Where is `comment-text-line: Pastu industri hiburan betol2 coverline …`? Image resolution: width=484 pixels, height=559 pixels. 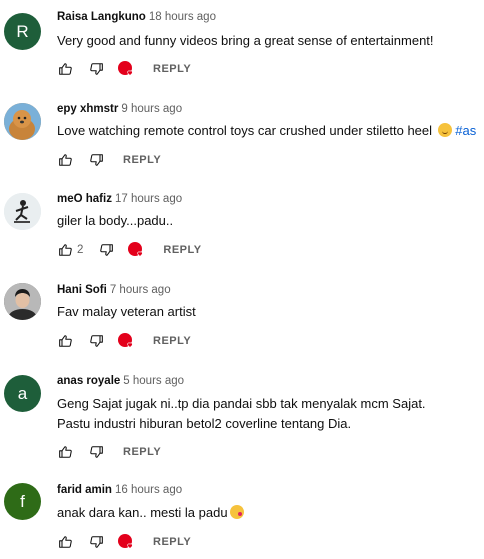 comment-text-line: Pastu industri hiburan betol2 coverline … is located at coordinates (204, 423).